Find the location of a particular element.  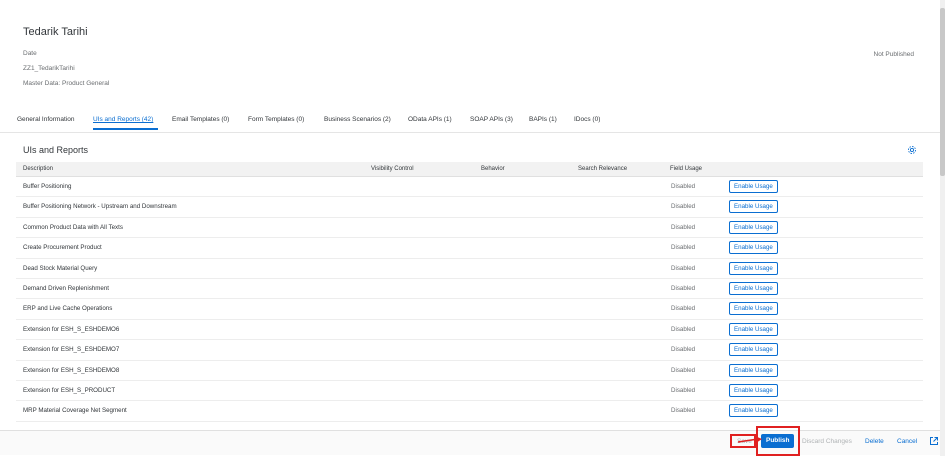

row-description: Create Procurement Product is located at coordinates (62, 248).